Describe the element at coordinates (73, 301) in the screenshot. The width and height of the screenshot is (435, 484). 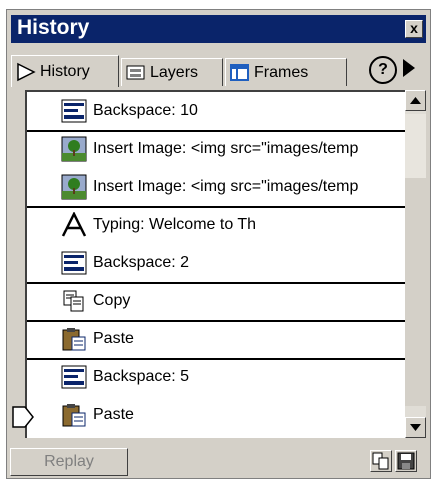
I see `copy-icon` at that location.